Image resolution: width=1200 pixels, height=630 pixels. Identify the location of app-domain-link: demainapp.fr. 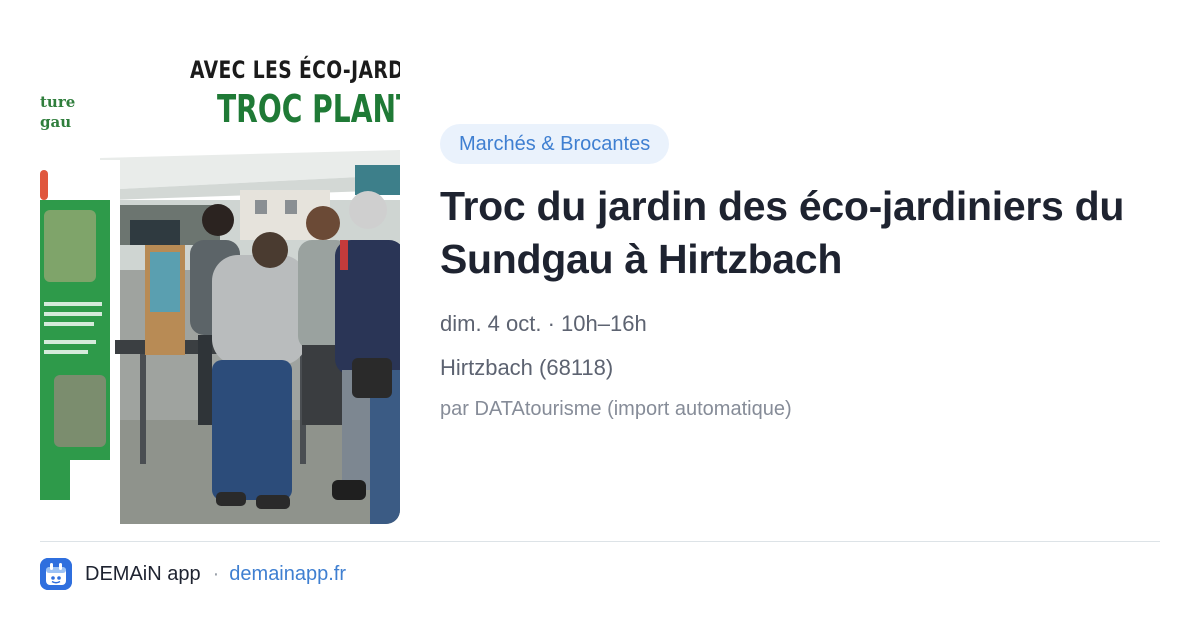
(287, 574).